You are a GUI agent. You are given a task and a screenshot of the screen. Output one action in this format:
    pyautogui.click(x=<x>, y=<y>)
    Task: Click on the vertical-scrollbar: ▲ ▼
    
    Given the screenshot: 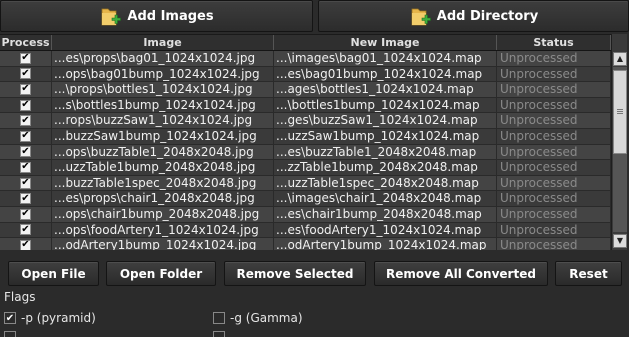 What is the action you would take?
    pyautogui.click(x=619, y=142)
    